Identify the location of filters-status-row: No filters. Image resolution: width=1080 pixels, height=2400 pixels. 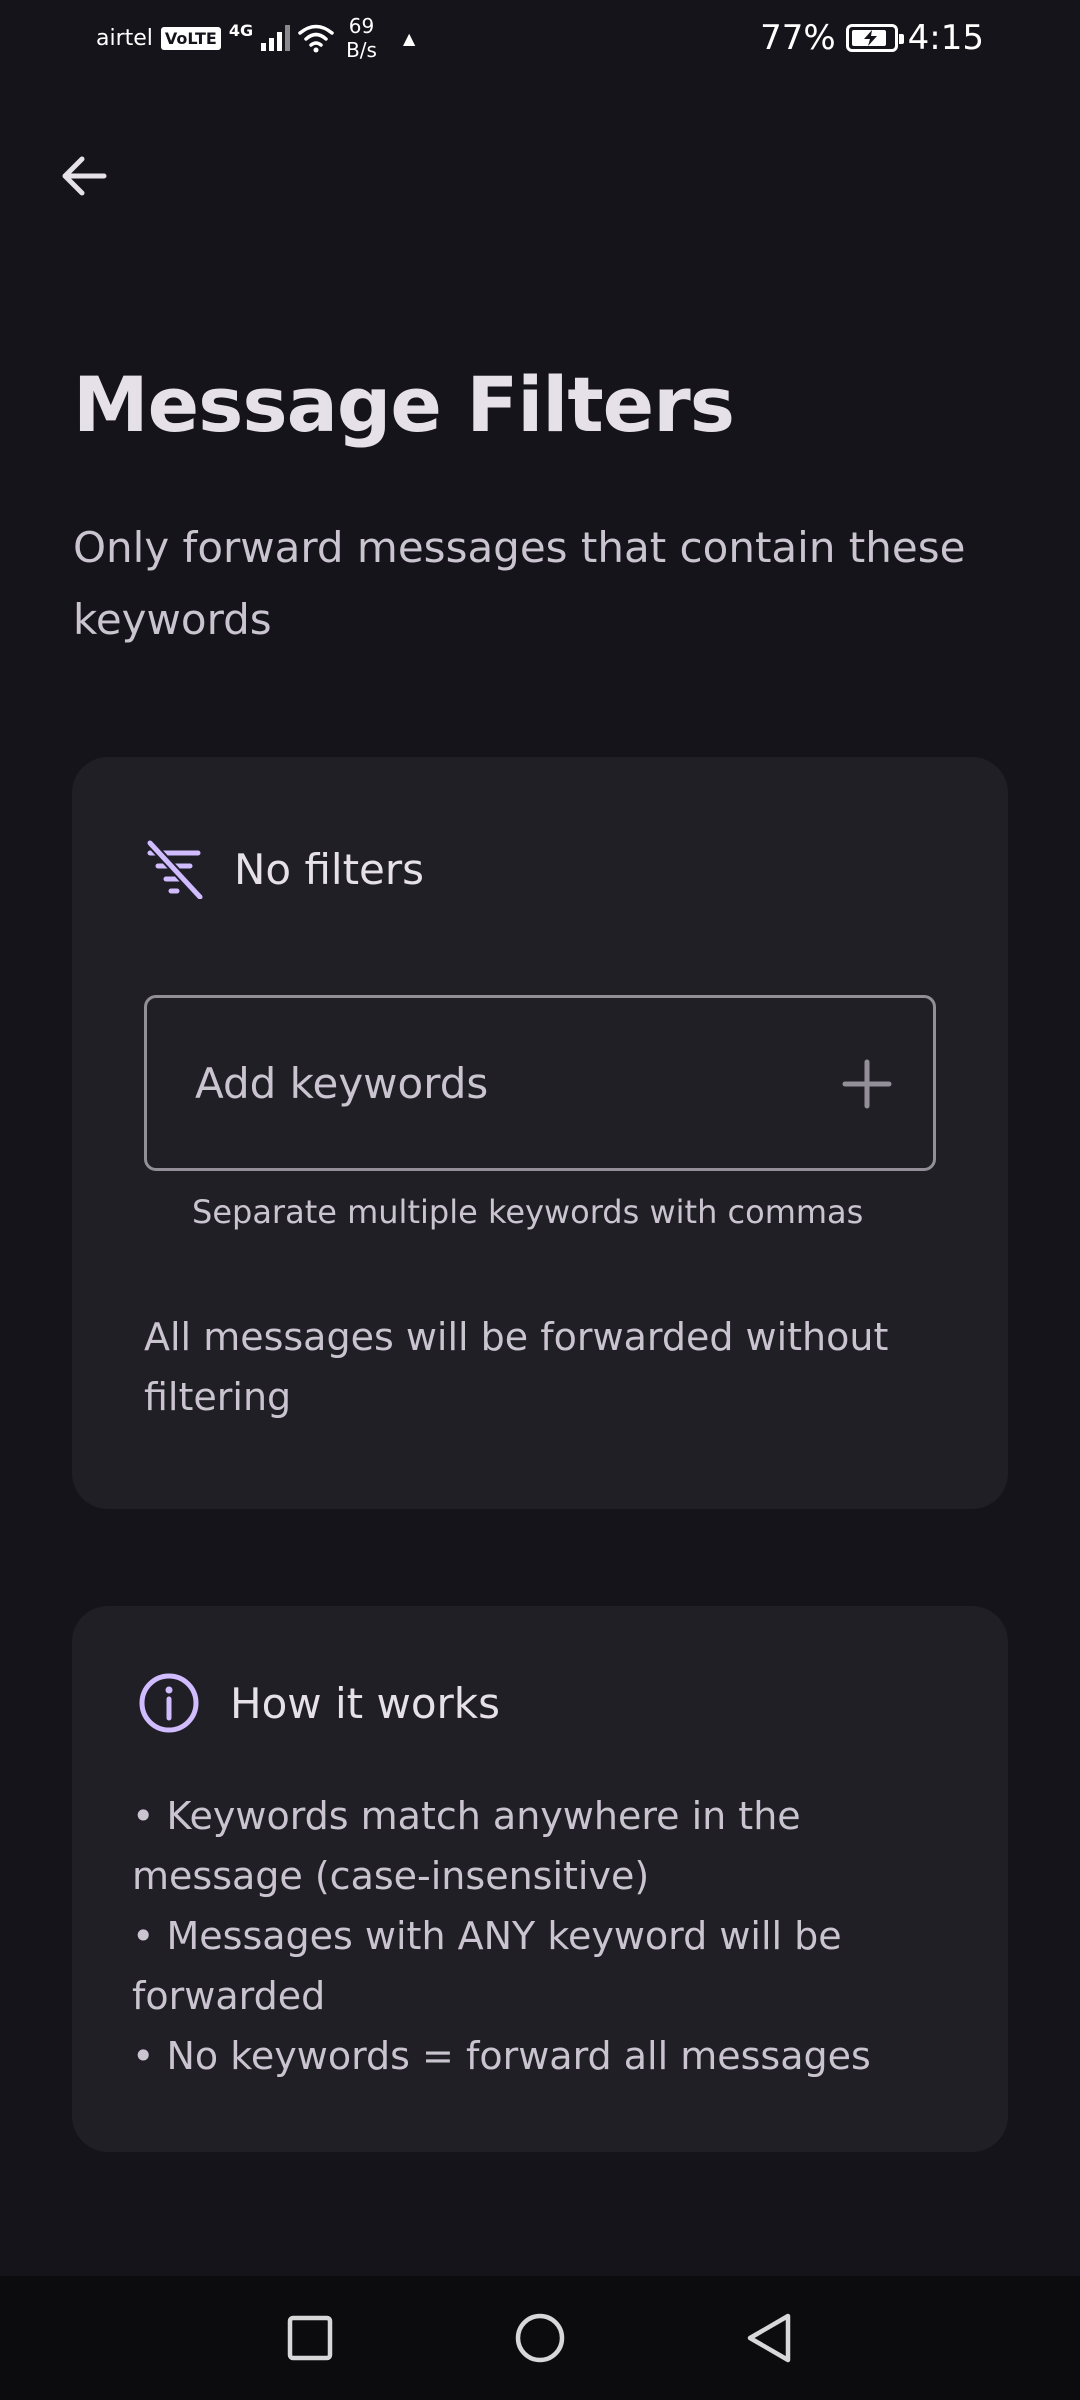
(284, 869).